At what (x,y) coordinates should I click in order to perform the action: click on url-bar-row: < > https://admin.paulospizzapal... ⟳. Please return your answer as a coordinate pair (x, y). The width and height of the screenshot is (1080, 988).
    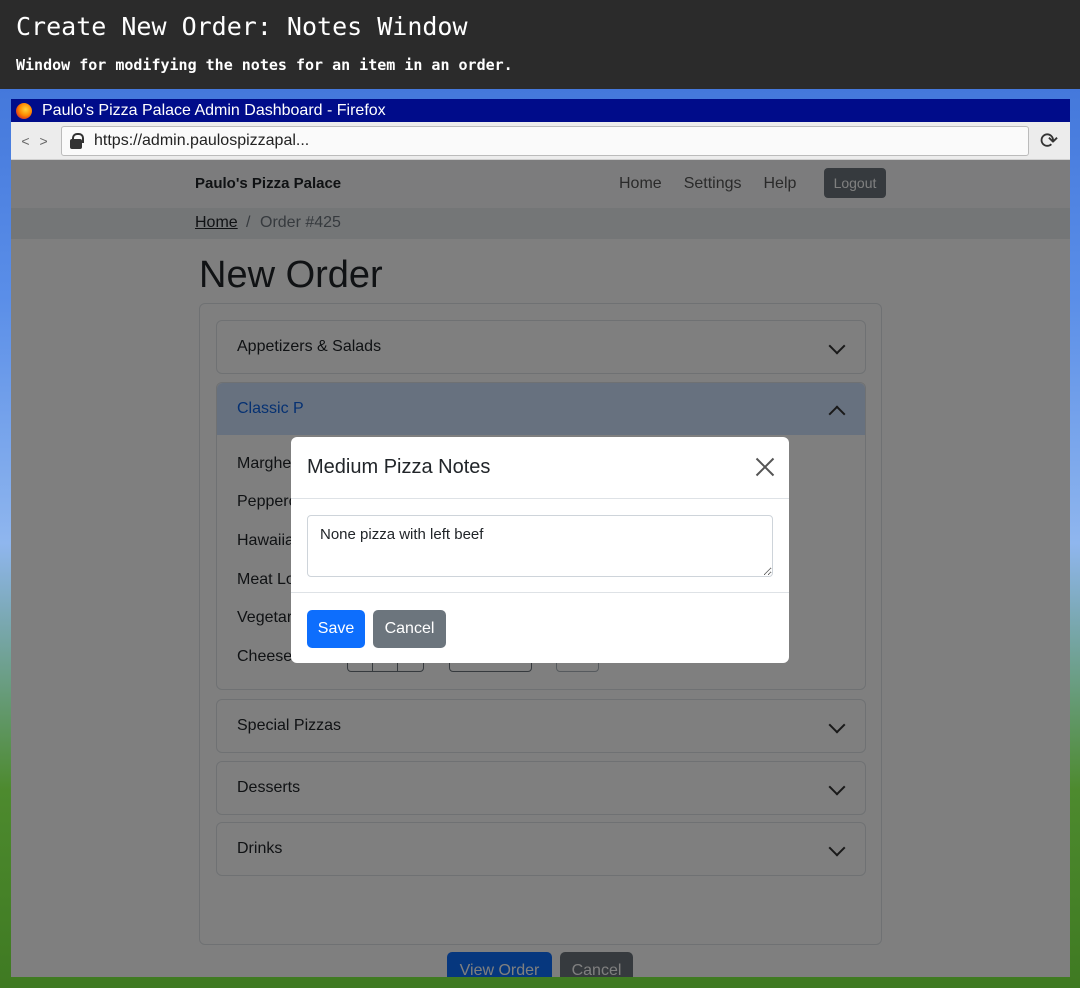
    Looking at the image, I should click on (540, 141).